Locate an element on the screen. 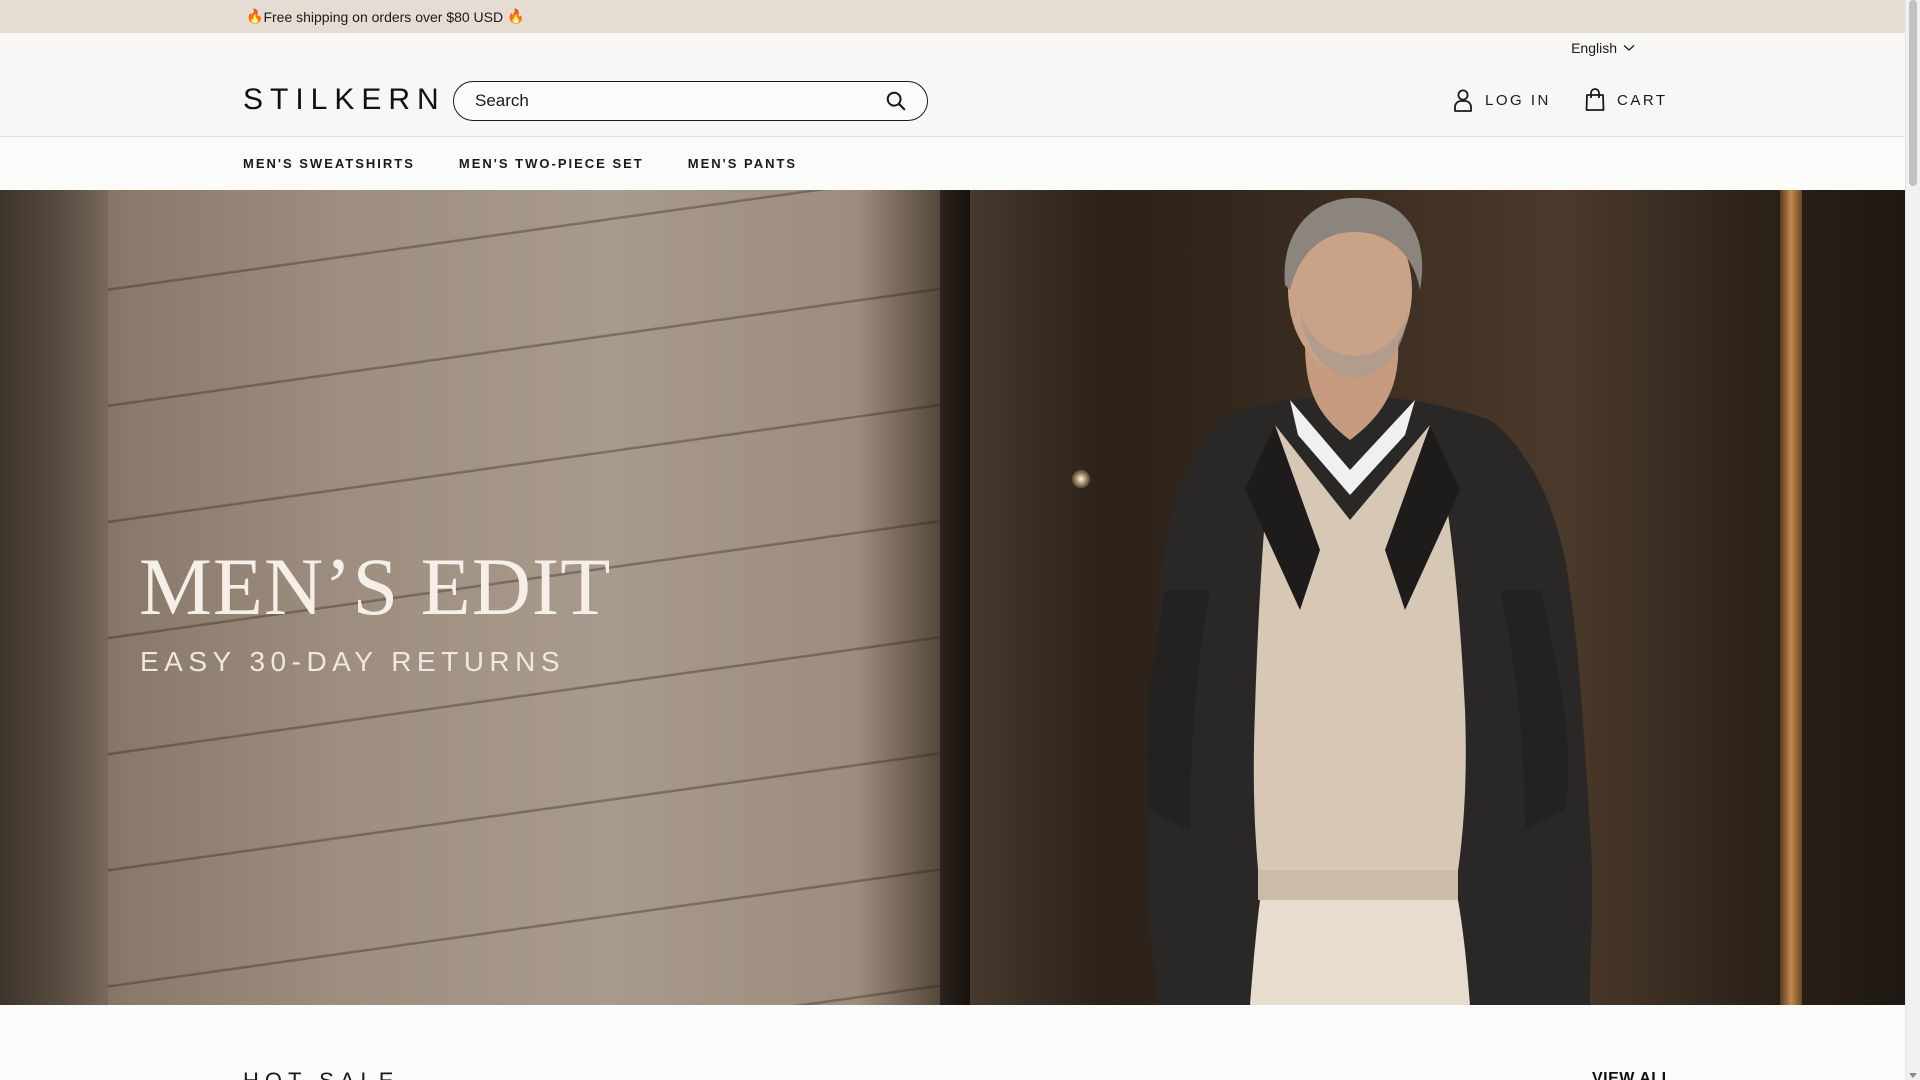 Image resolution: width=1920 pixels, height=1080 pixels. cart-label: CART is located at coordinates (1642, 100).